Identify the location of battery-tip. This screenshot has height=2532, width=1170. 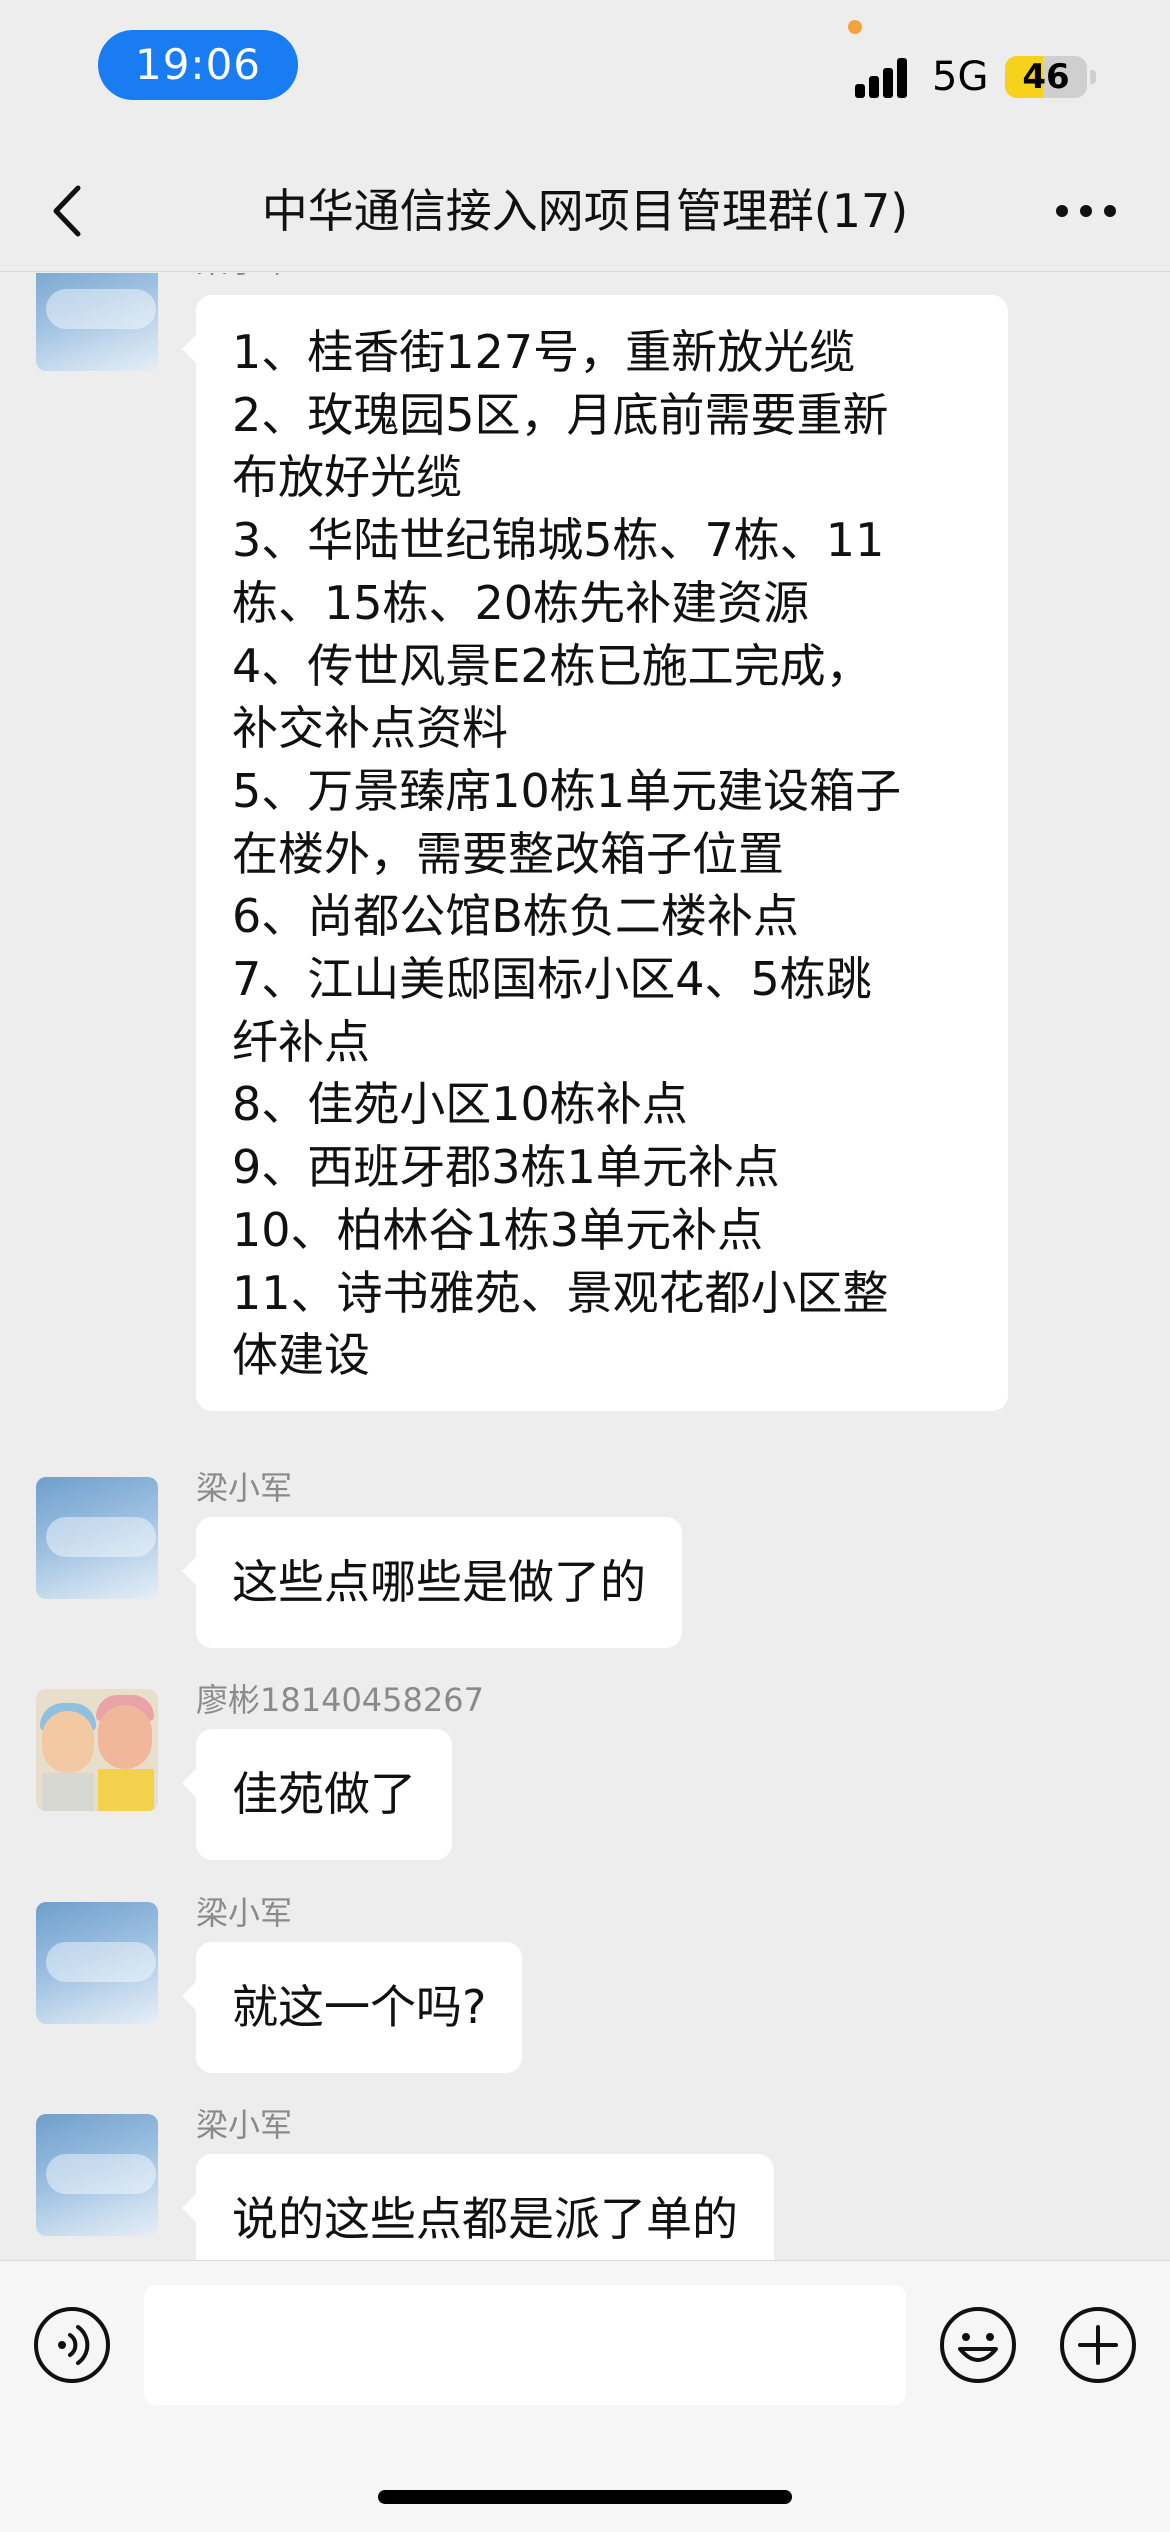
(1093, 77).